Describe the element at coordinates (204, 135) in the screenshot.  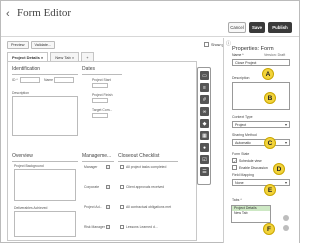
I see `calendar-tool-icon: ▦` at that location.